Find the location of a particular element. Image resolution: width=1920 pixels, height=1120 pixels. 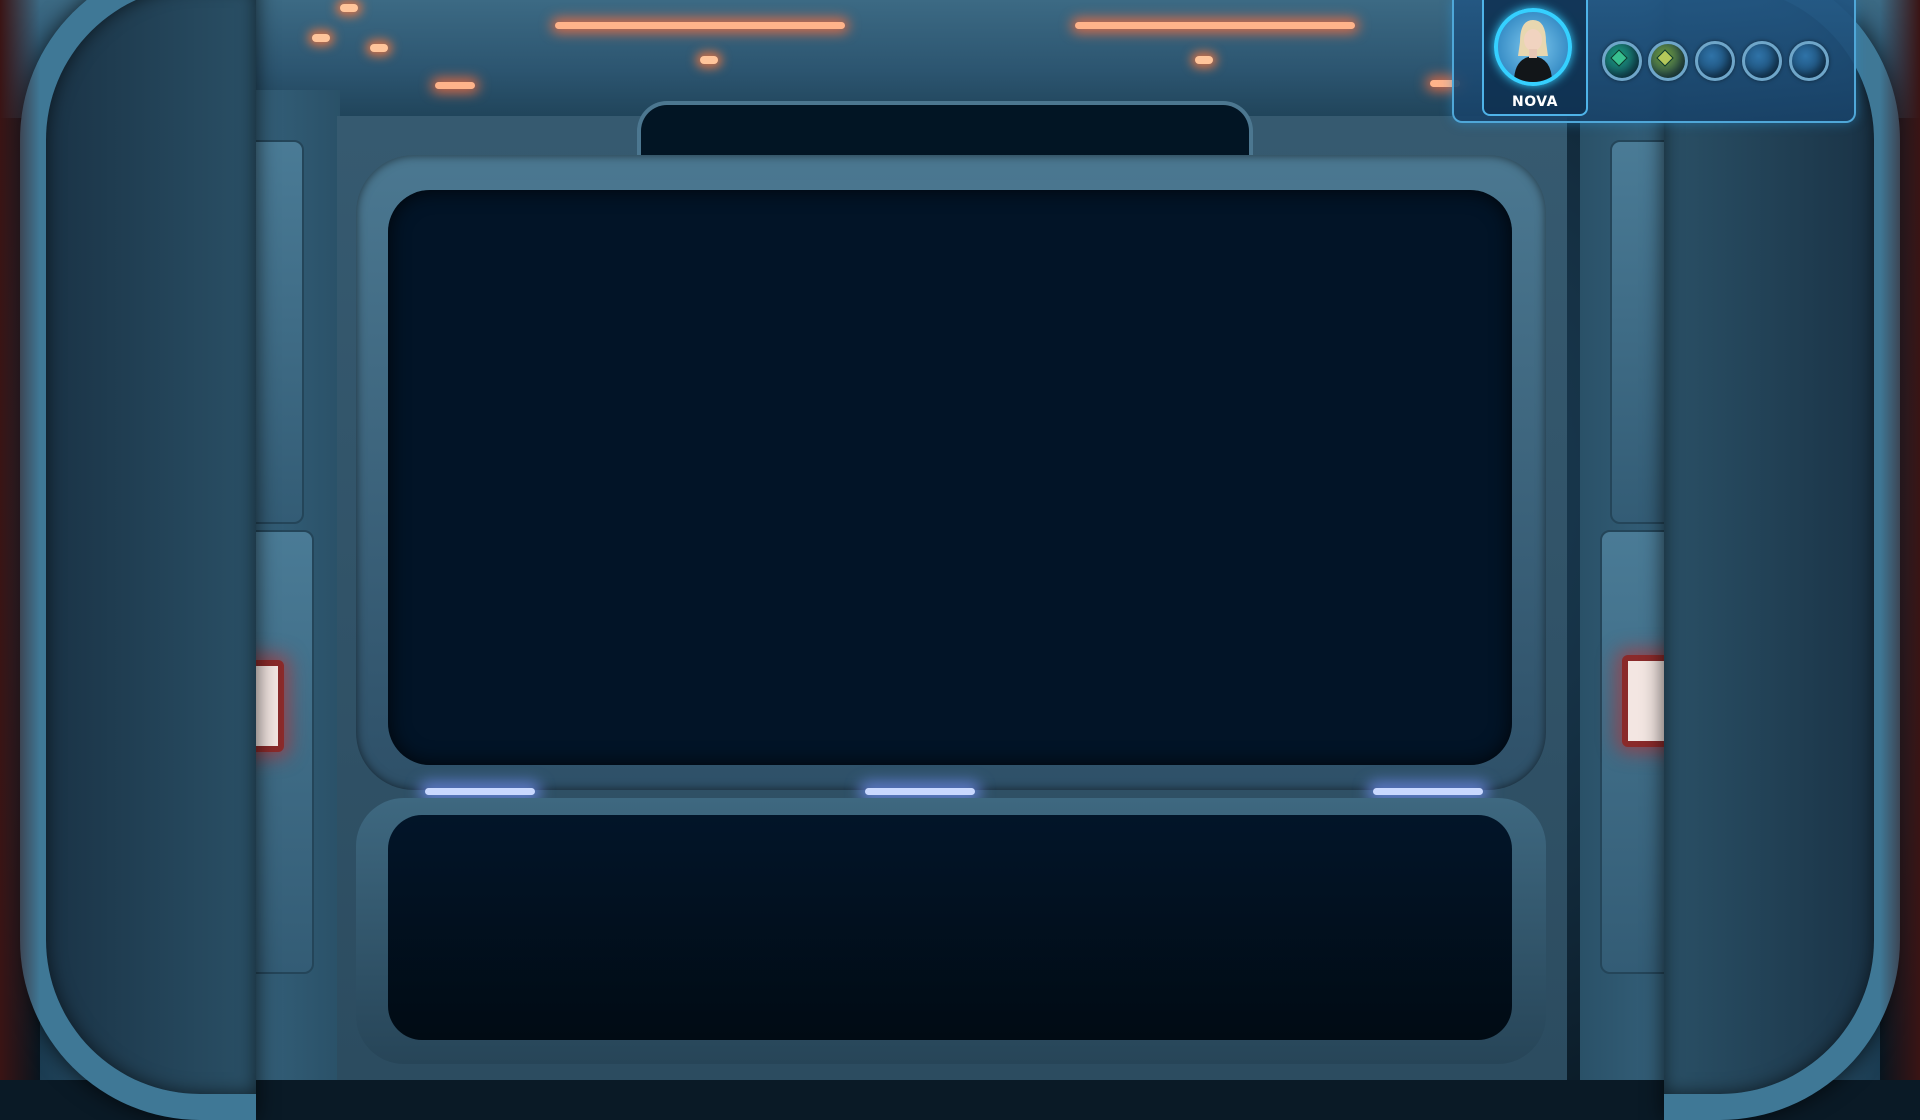

empty-orb-2-icon is located at coordinates (1762, 61).